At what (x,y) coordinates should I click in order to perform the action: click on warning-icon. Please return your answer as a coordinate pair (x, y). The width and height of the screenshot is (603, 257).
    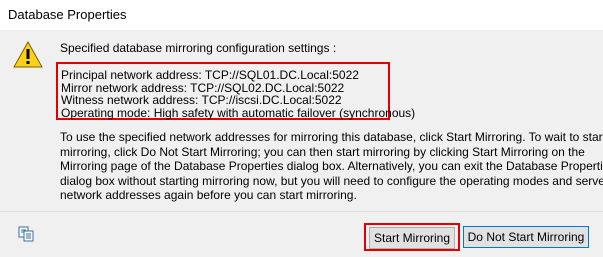
    Looking at the image, I should click on (28, 54).